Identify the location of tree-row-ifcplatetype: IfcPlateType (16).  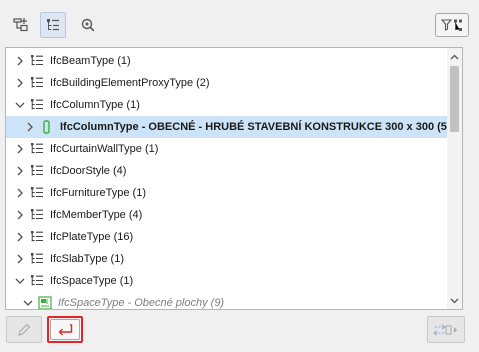
(227, 237).